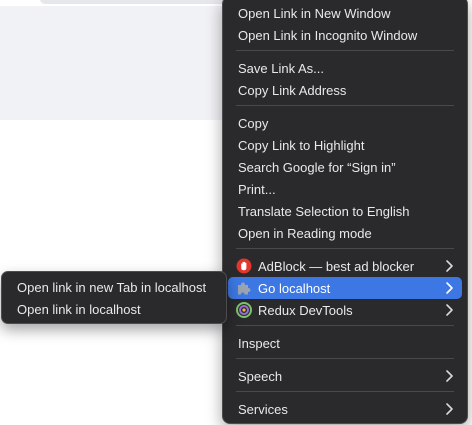 The height and width of the screenshot is (425, 472). I want to click on menu-item-label: AdBlock — best ad blocker, so click(336, 266).